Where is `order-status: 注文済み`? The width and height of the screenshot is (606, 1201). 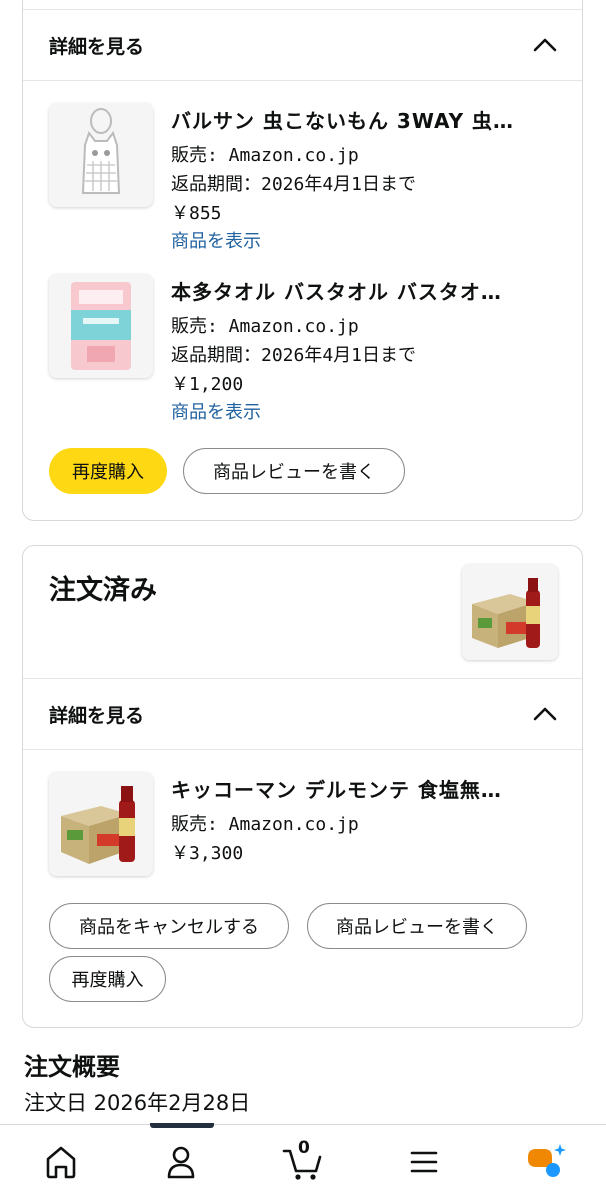 order-status: 注文済み is located at coordinates (103, 590).